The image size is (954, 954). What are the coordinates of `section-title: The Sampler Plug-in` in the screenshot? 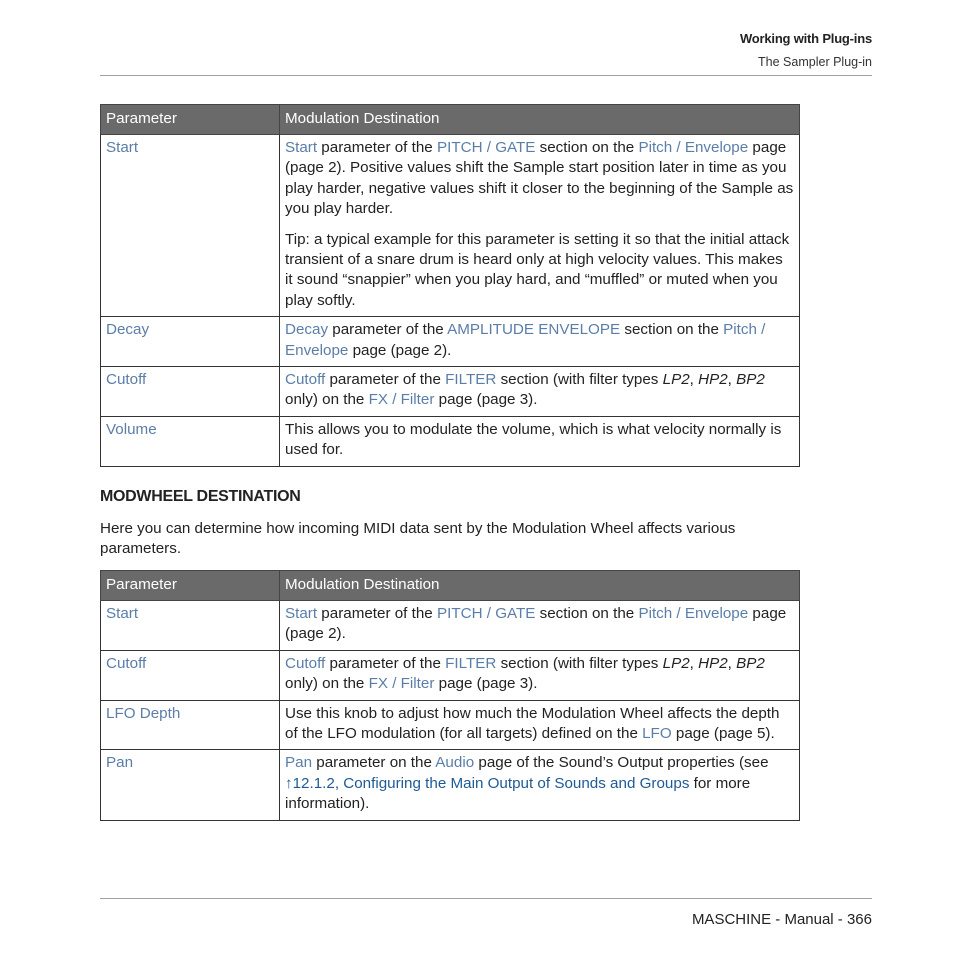 It's located at (815, 62).